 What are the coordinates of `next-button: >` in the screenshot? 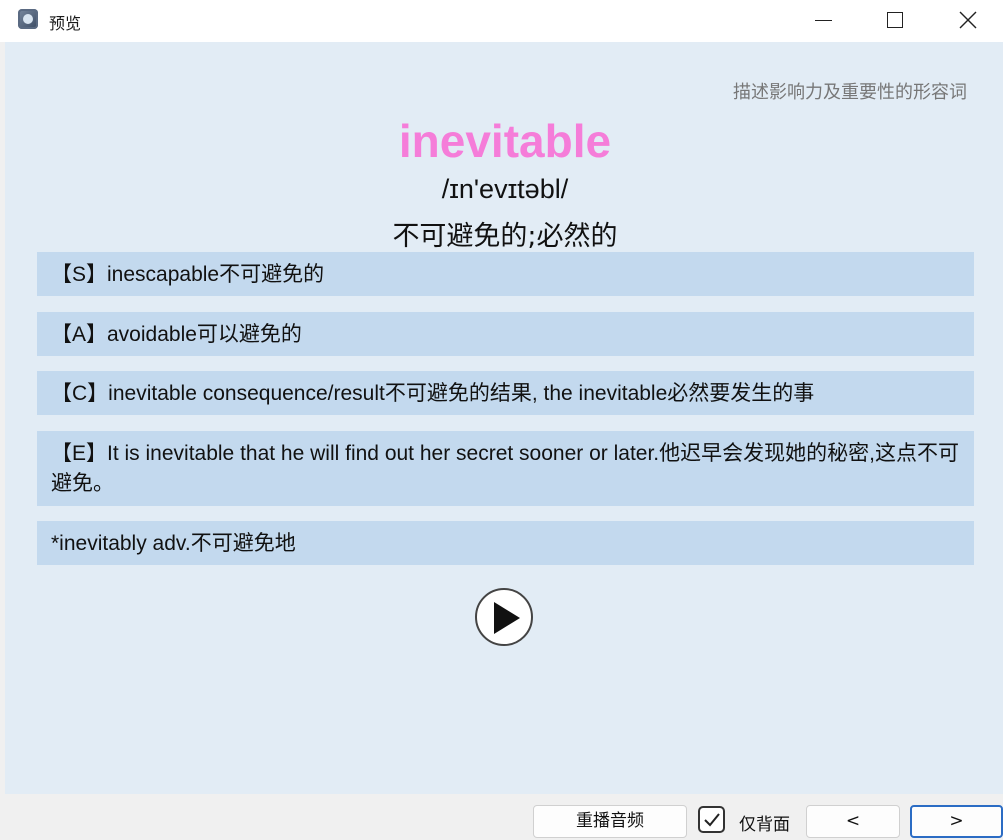 It's located at (956, 821).